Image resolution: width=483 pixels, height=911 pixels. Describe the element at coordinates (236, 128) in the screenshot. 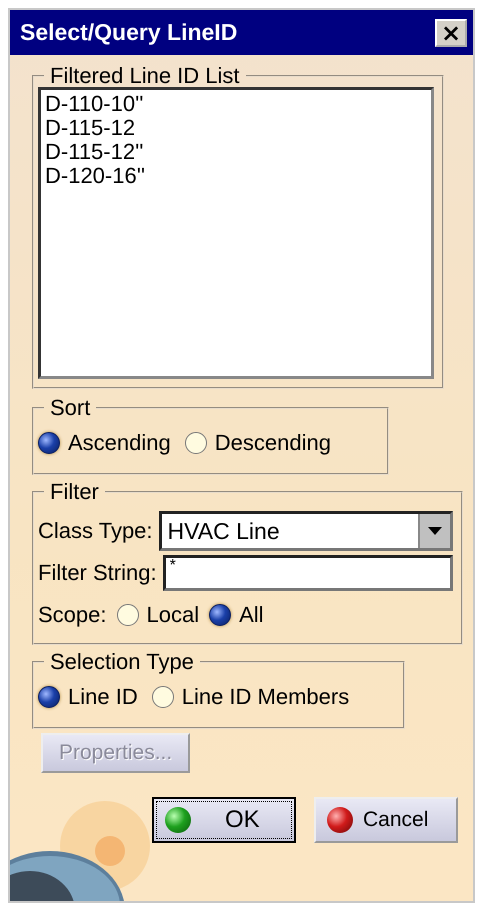

I see `list-item: D-115-12` at that location.